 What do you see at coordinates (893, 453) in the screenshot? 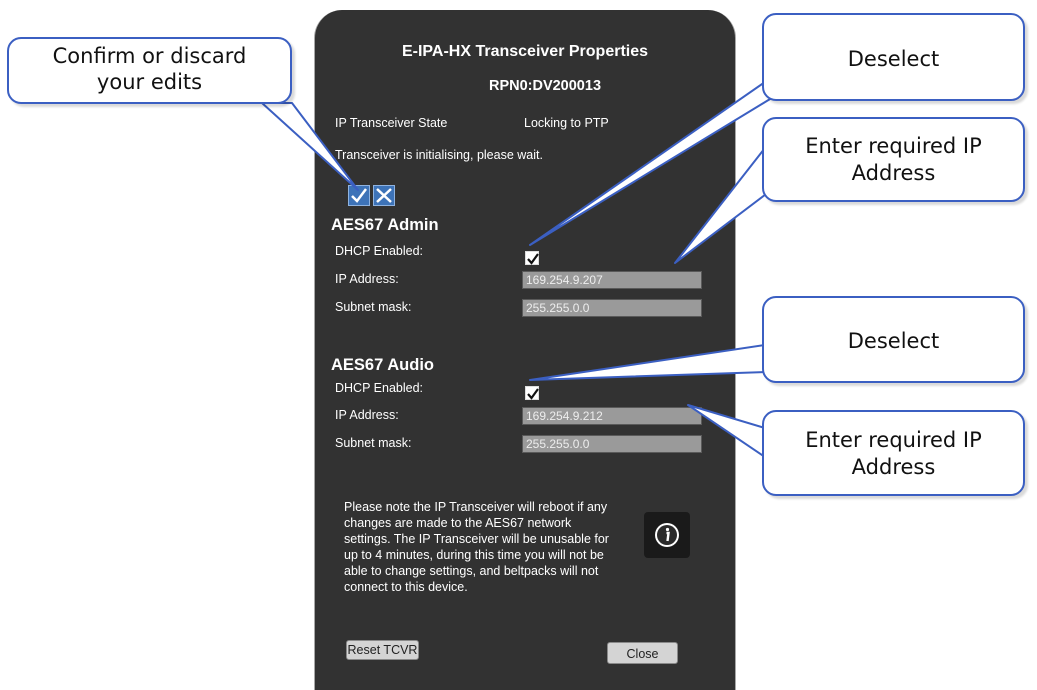
I see `callout-ip-audio: Enter required IP Address` at bounding box center [893, 453].